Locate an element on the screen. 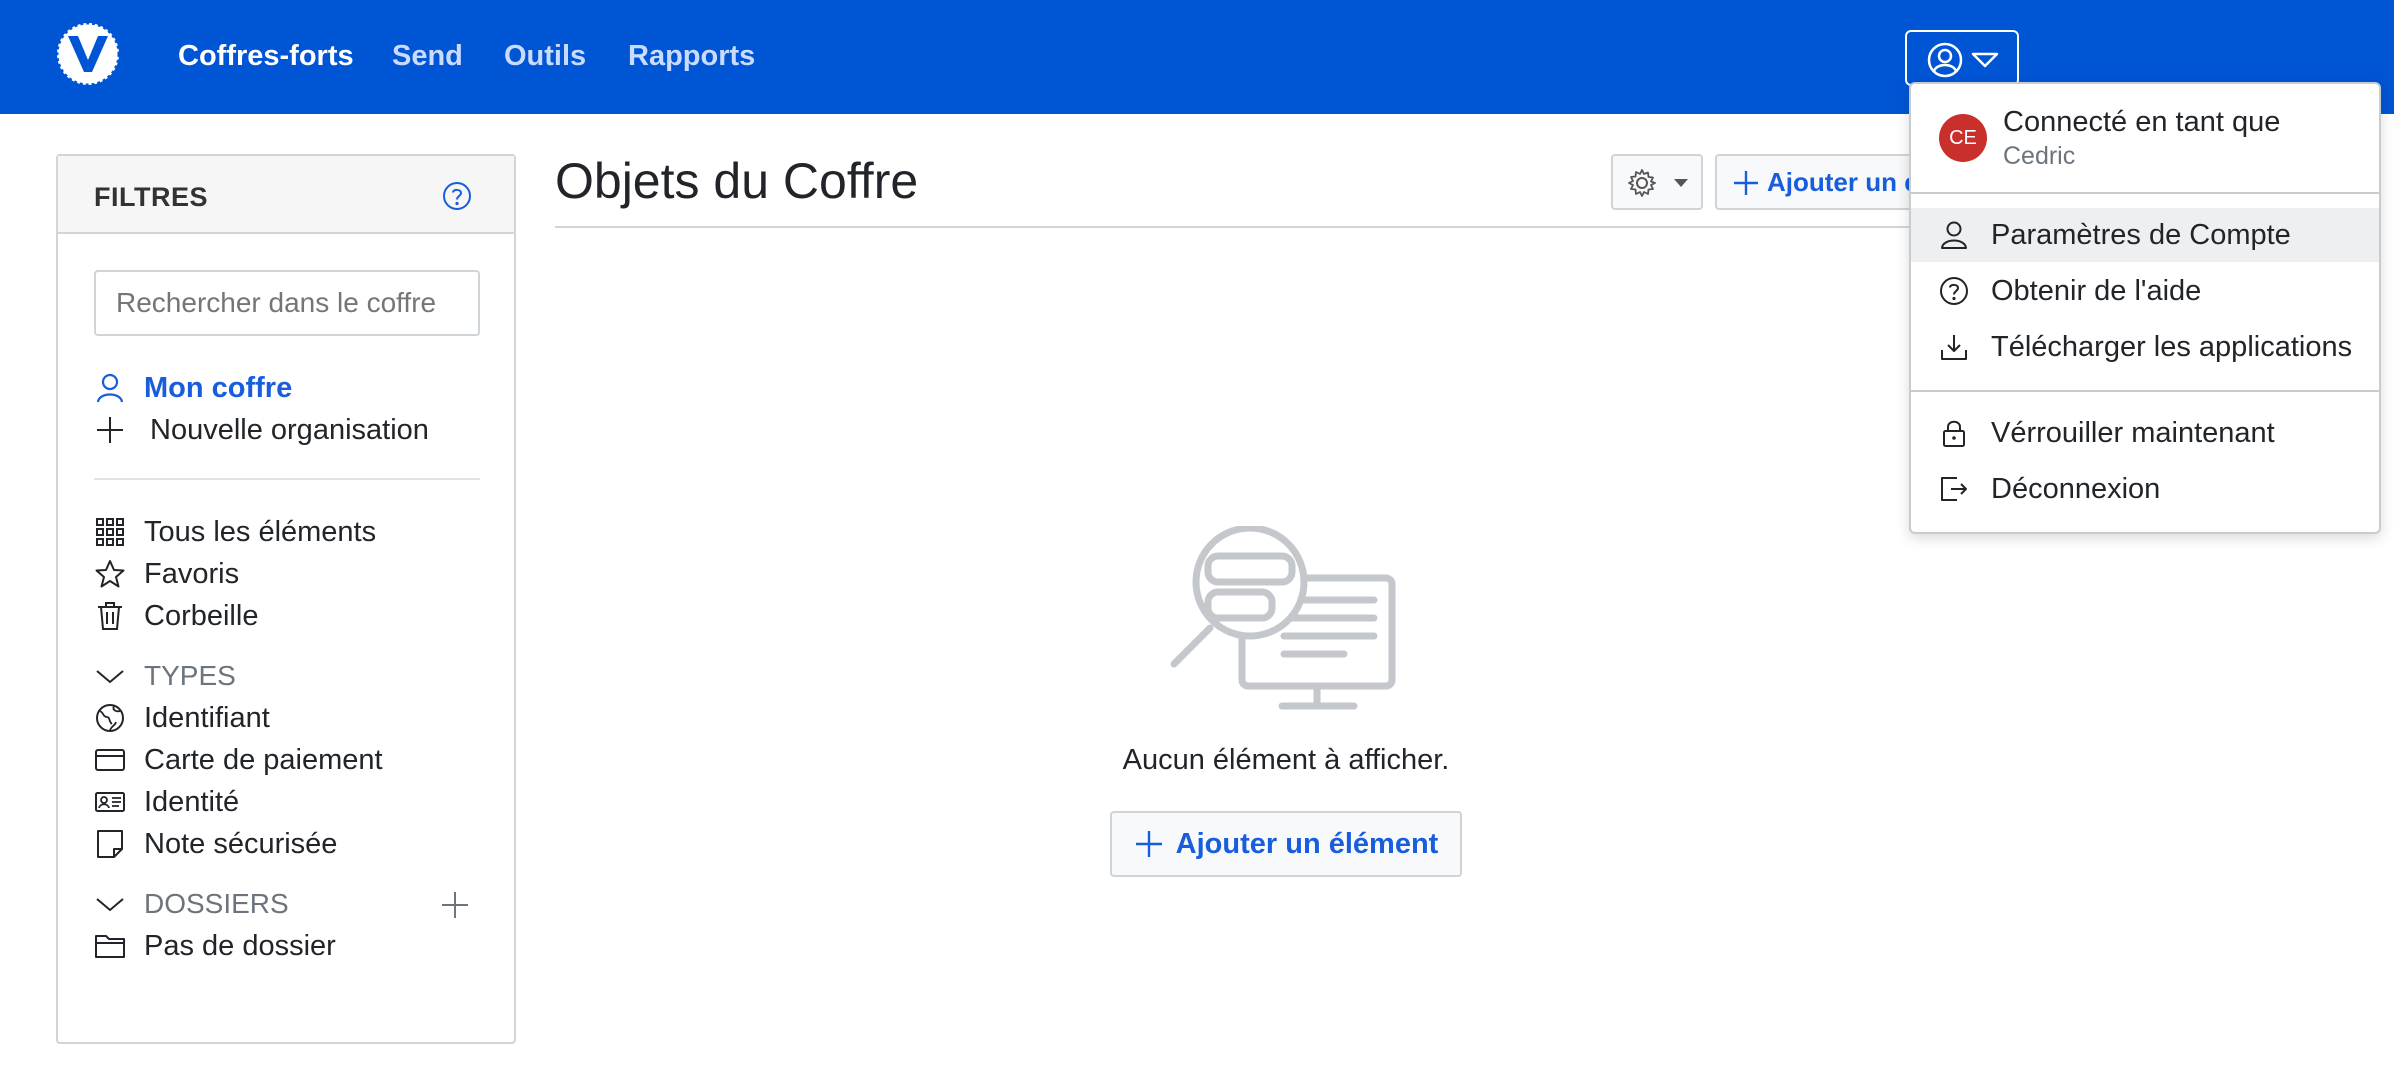  download-icon is located at coordinates (1954, 347).